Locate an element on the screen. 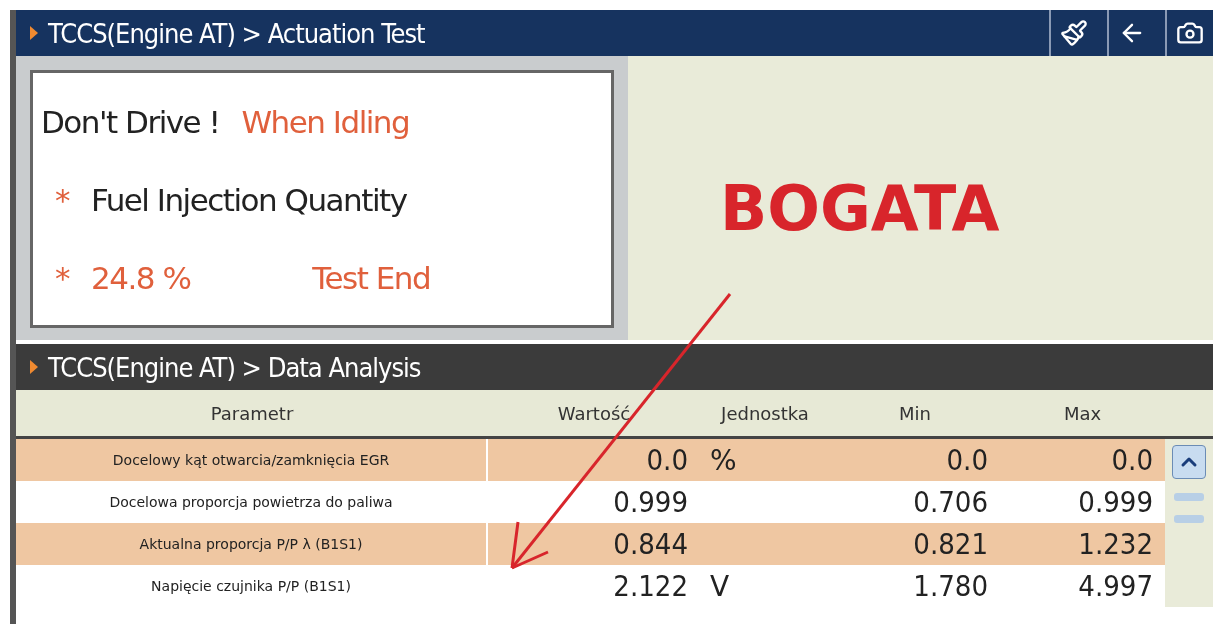  column-header: Jednostka is located at coordinates (764, 413).